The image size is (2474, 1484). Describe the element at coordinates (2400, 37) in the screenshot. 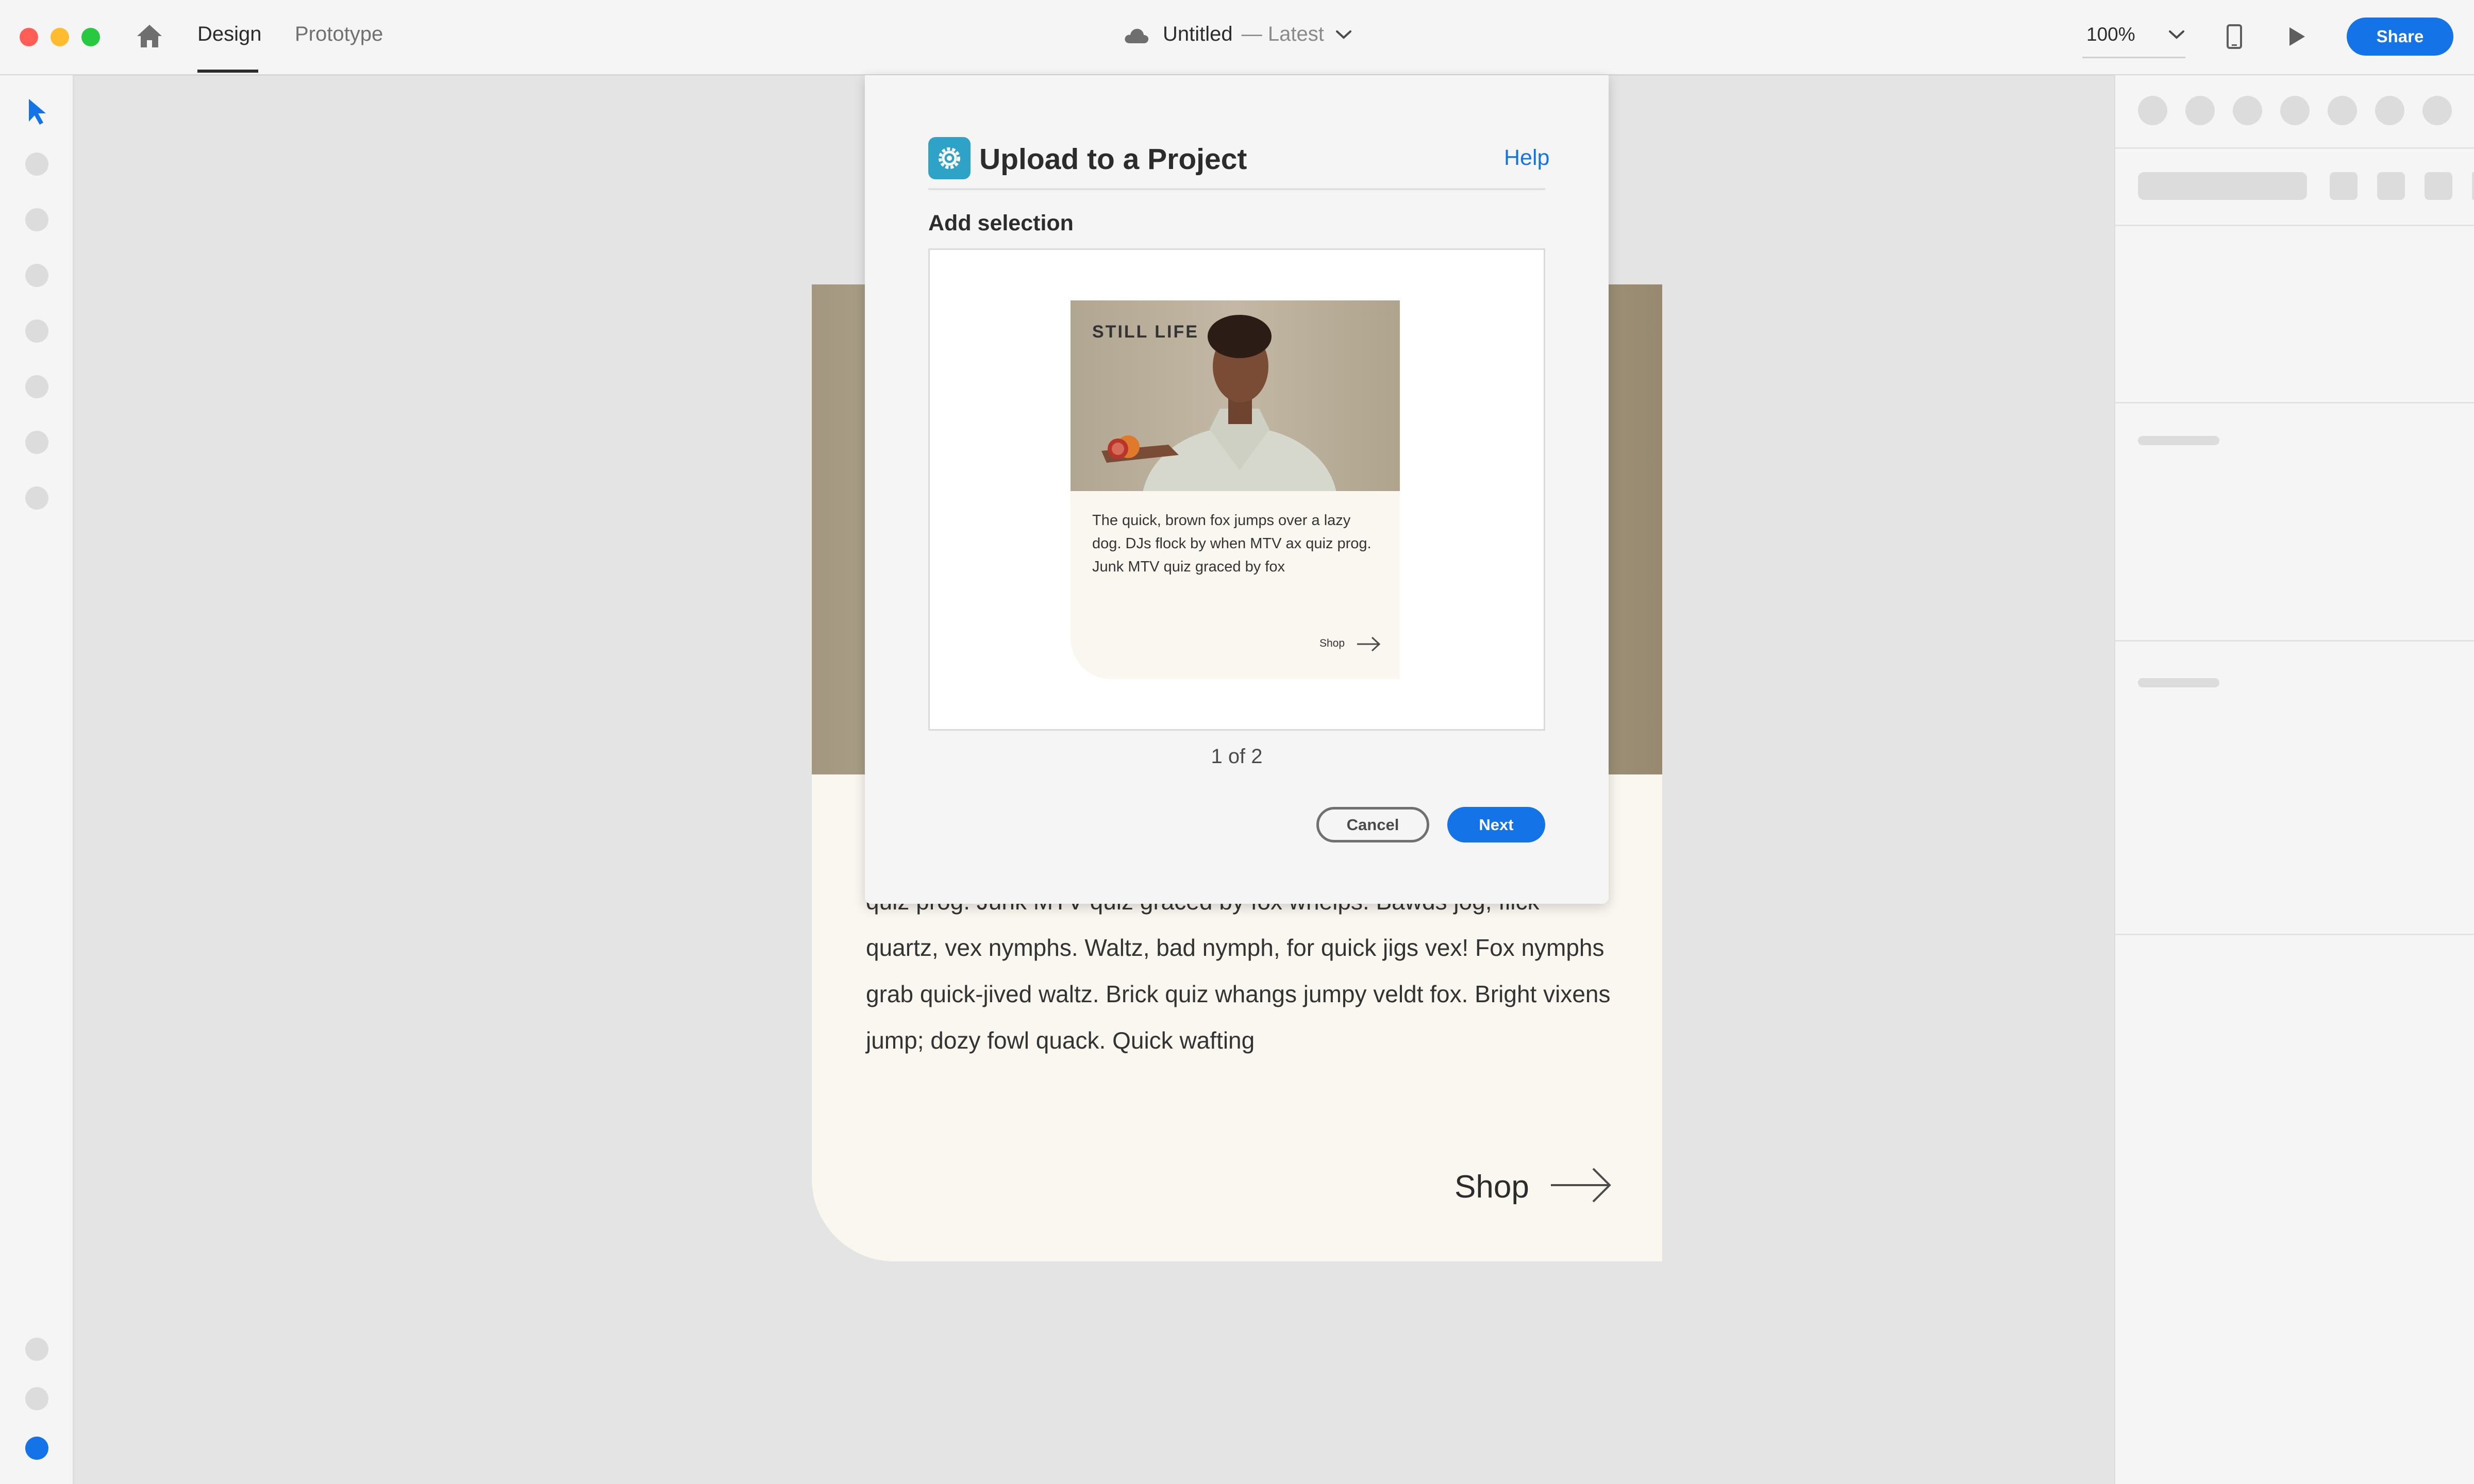

I see `share-button: Share` at that location.